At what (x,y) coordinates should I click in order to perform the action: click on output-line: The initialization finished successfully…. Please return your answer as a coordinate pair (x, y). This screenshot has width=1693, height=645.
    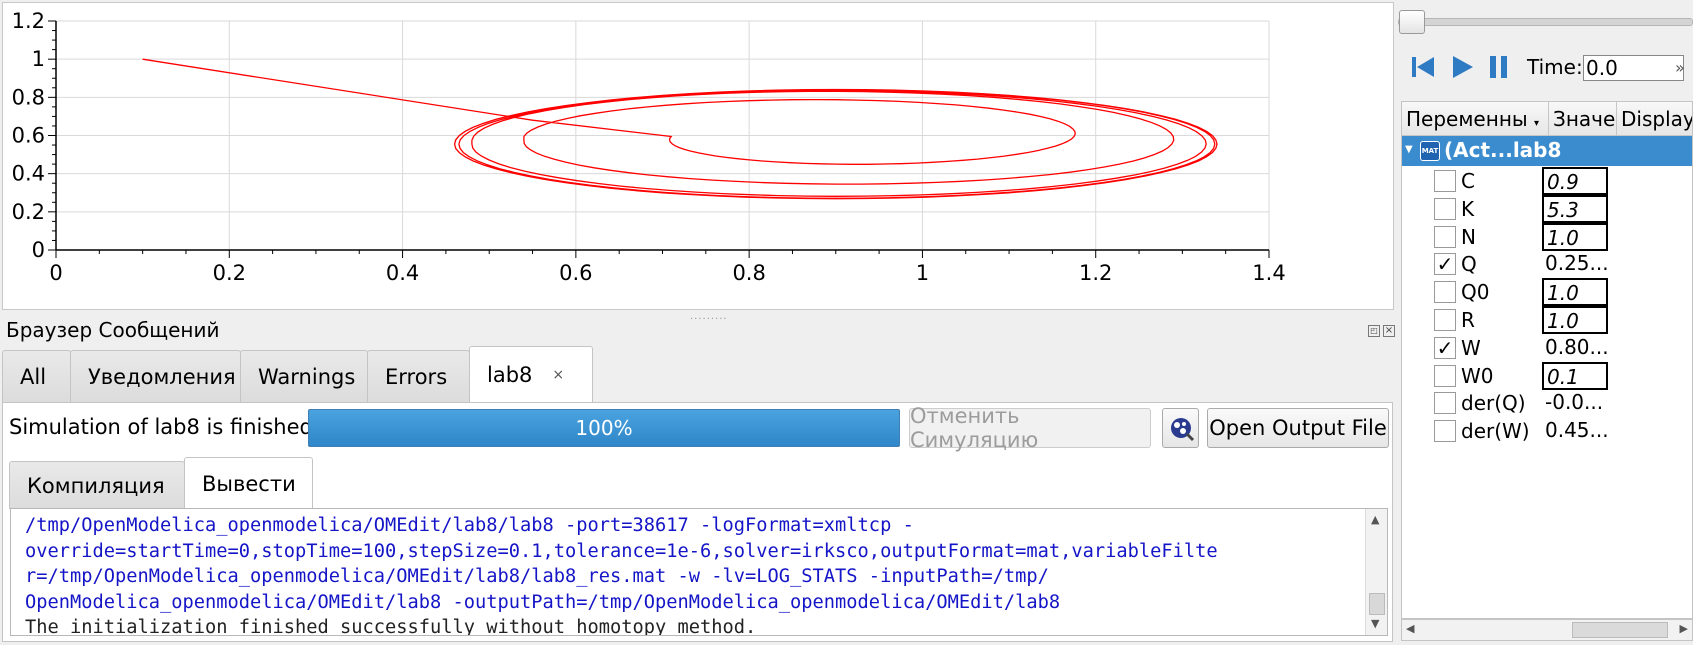
    Looking at the image, I should click on (391, 626).